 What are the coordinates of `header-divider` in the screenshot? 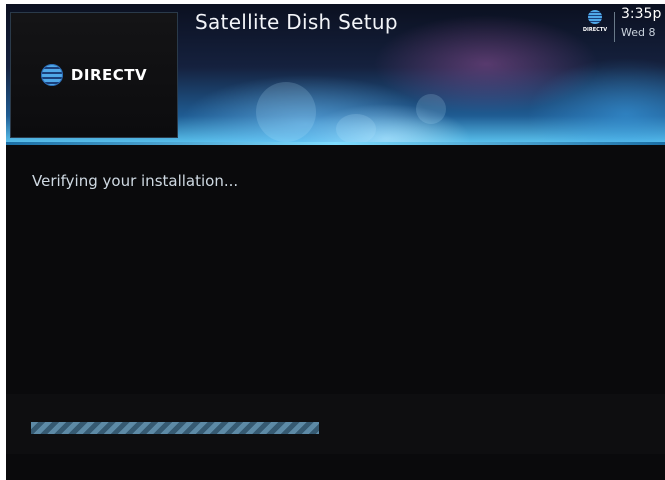 It's located at (335, 143).